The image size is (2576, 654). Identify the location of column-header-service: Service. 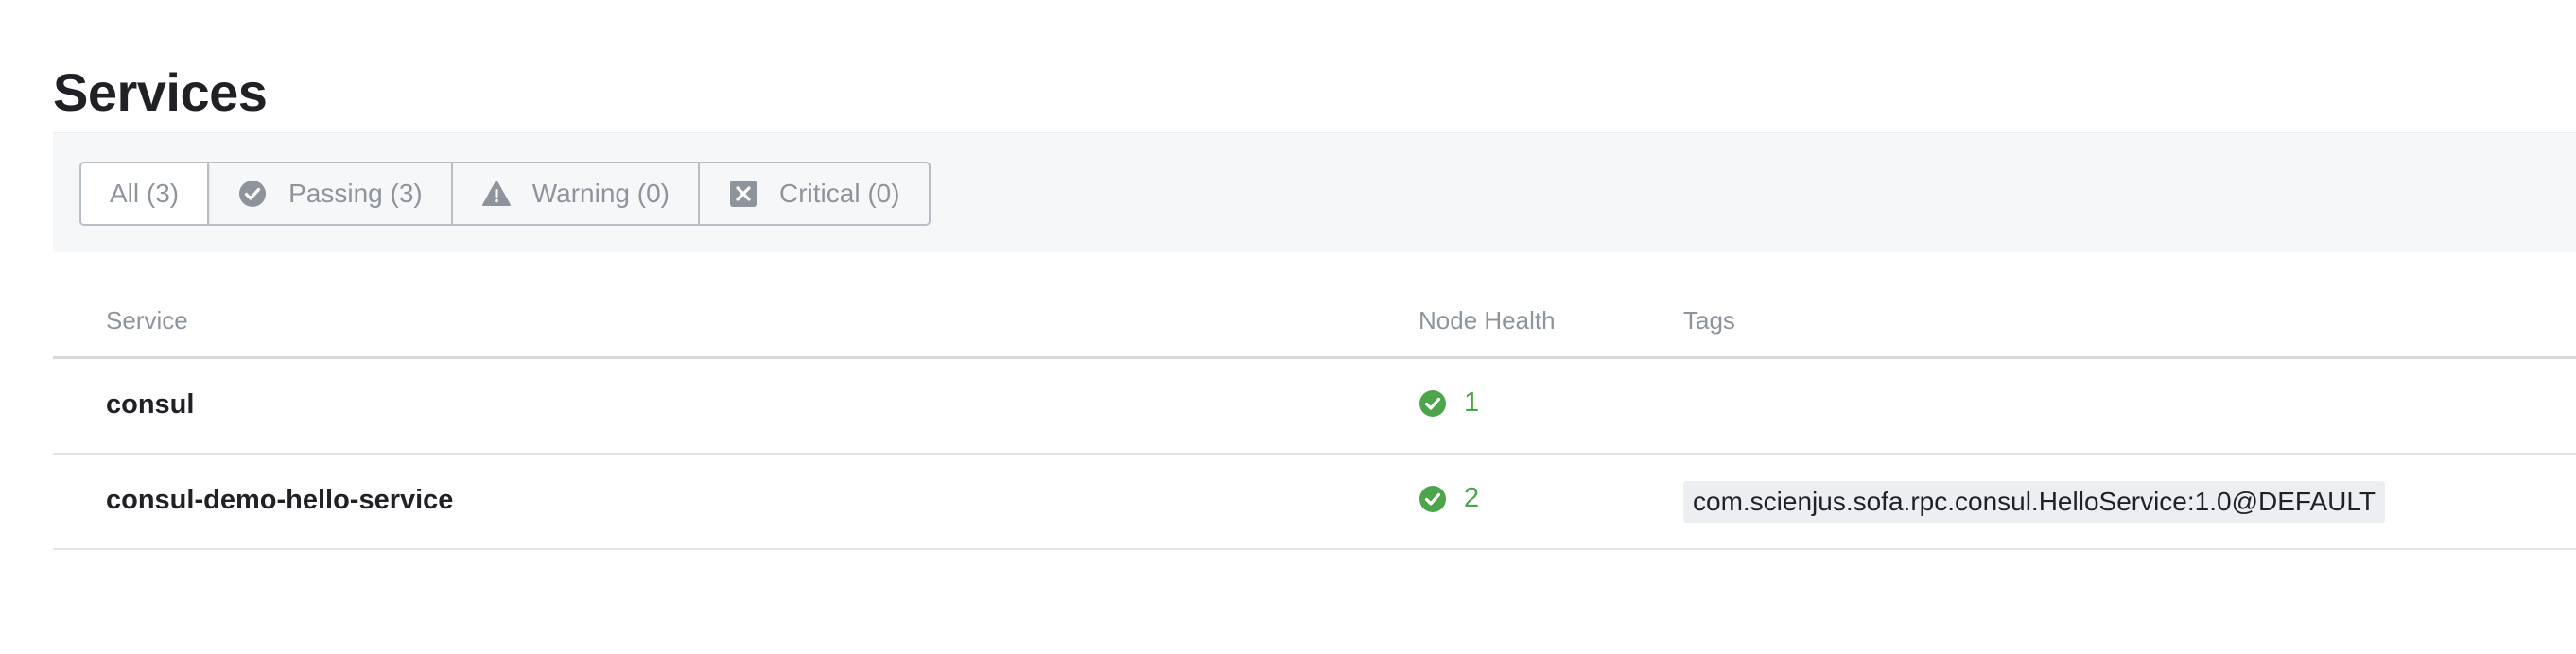
(147, 321).